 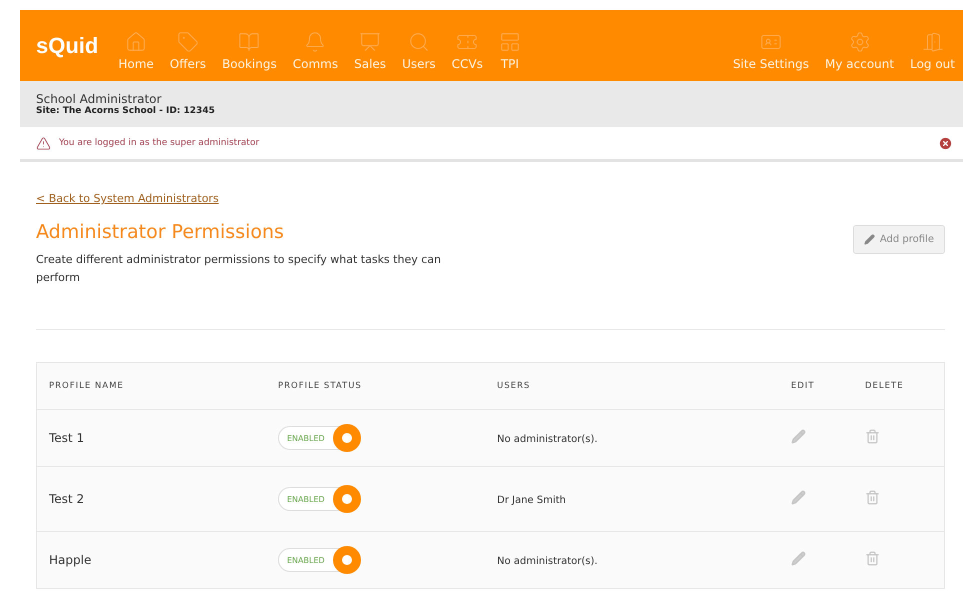 I want to click on search-icon, so click(x=419, y=41).